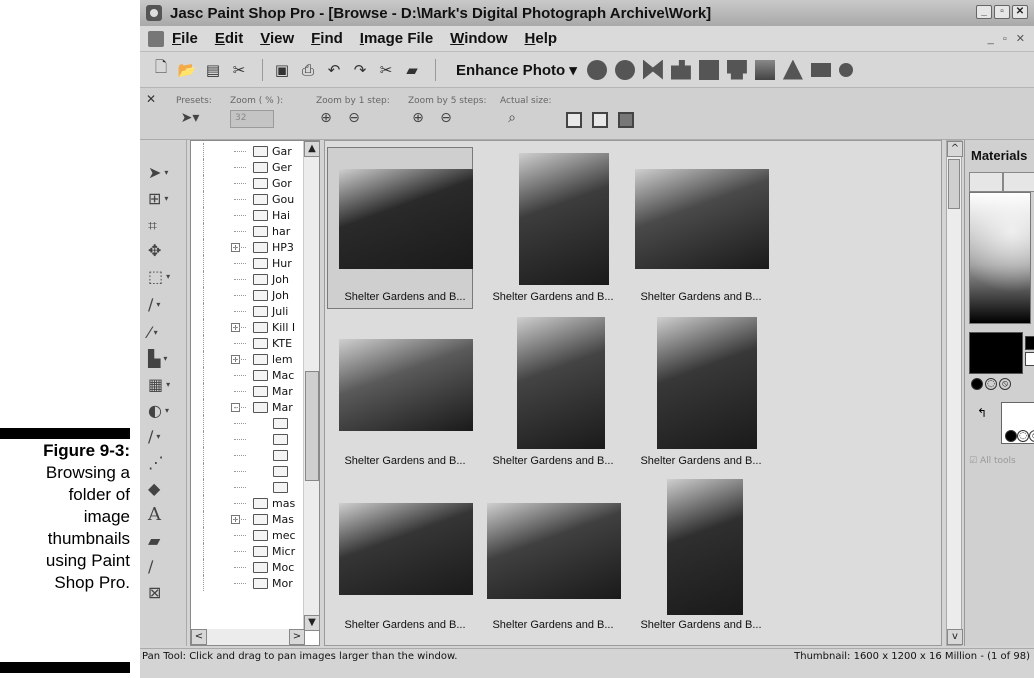 The width and height of the screenshot is (1034, 678). I want to click on foreground-swatch, so click(996, 353).